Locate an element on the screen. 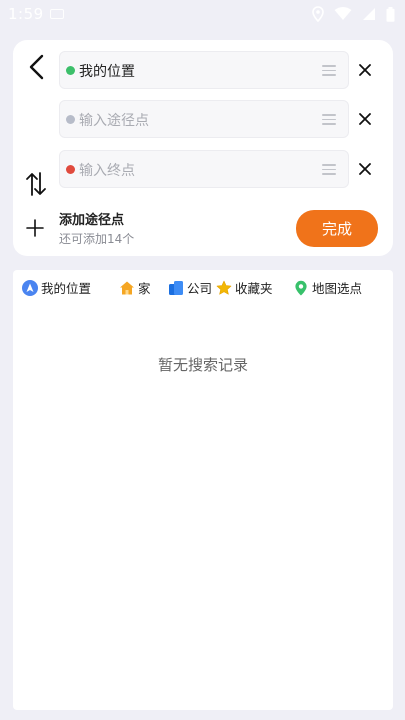 The image size is (405, 720). map-pin-icon is located at coordinates (301, 287).